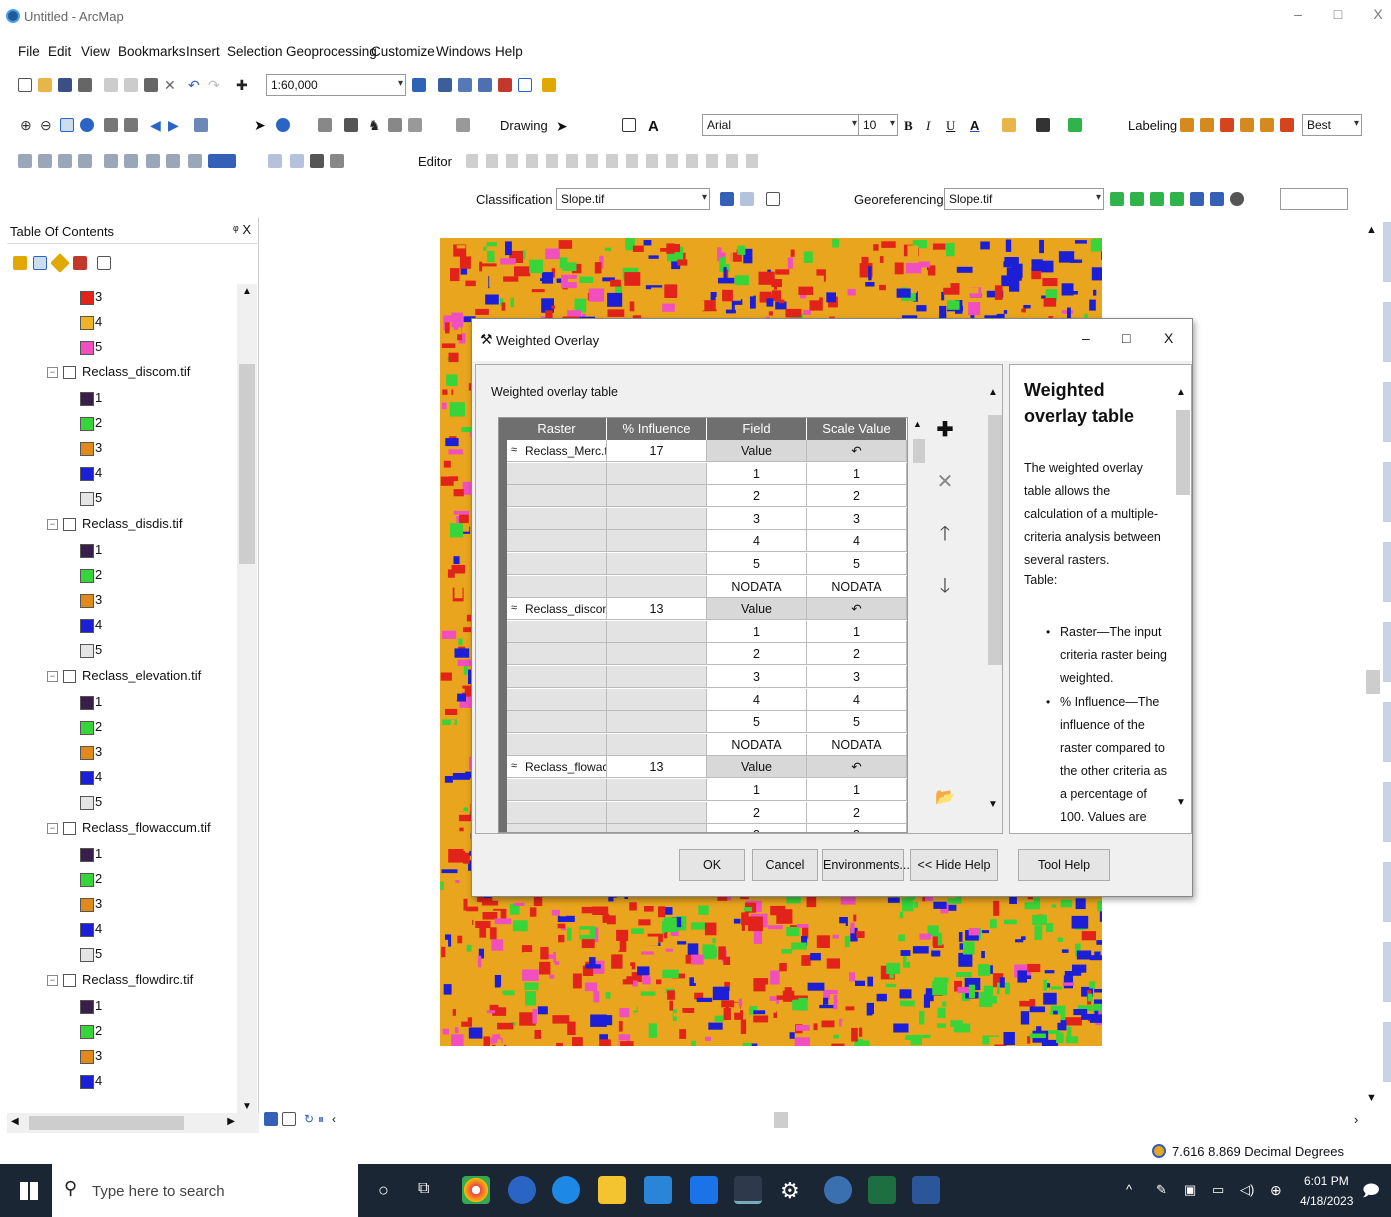 The width and height of the screenshot is (1391, 1217). Describe the element at coordinates (945, 799) in the screenshot. I see `load-evaluation-scale-button: 📂` at that location.